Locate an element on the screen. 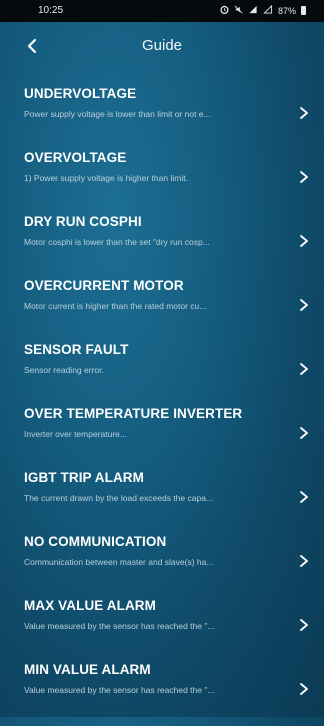  item-title: MIN VALUE ALARM is located at coordinates (87, 669).